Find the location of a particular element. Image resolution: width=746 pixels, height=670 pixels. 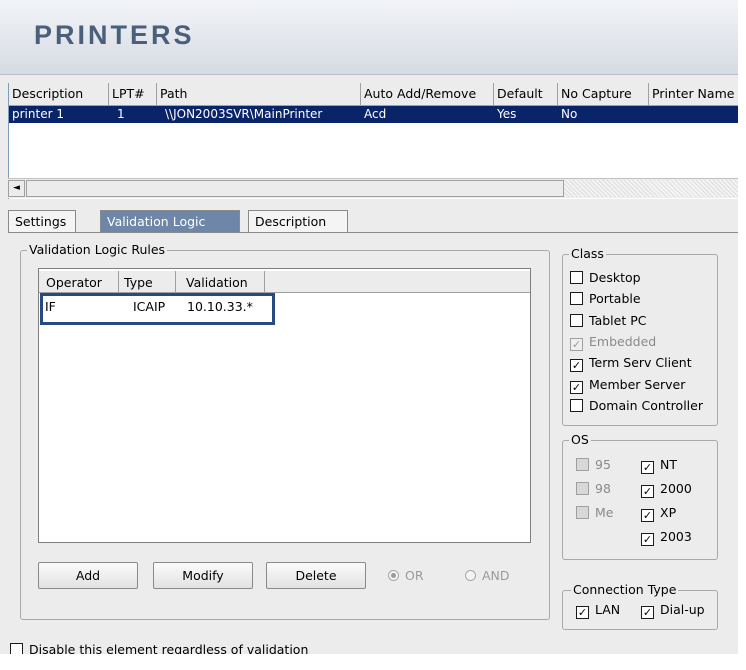

checkbox-label: Tablet PC is located at coordinates (618, 320).